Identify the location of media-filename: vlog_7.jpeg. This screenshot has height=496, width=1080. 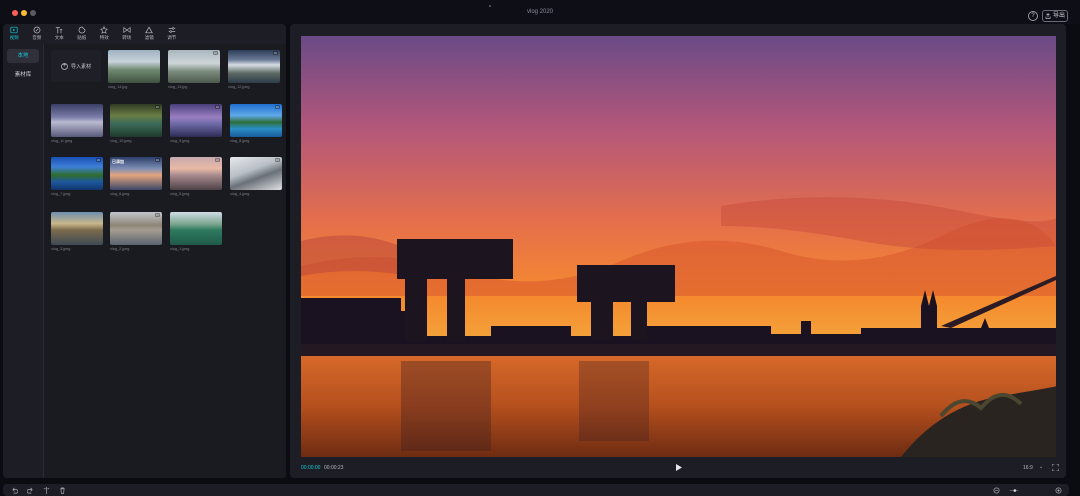
(61, 194).